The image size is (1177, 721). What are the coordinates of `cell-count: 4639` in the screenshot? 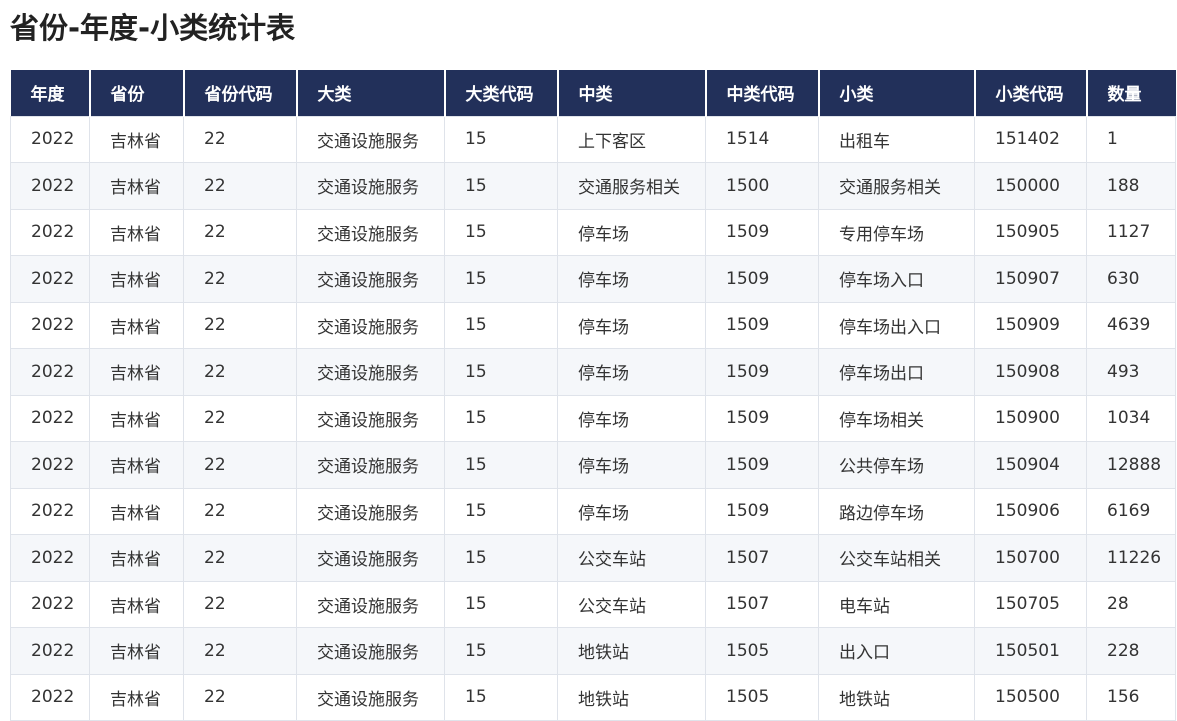 It's located at (1131, 325).